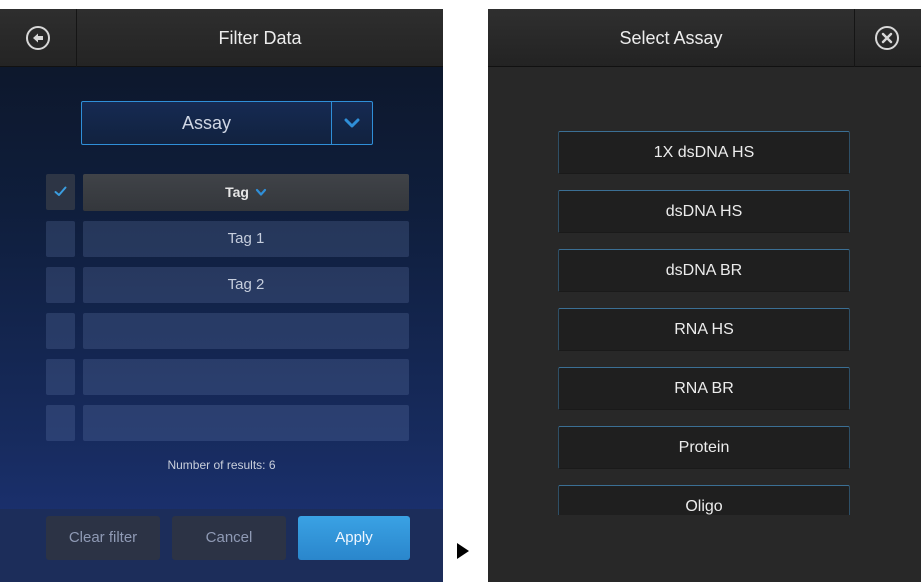 Image resolution: width=921 pixels, height=582 pixels. Describe the element at coordinates (704, 500) in the screenshot. I see `assay-option: Oligo` at that location.